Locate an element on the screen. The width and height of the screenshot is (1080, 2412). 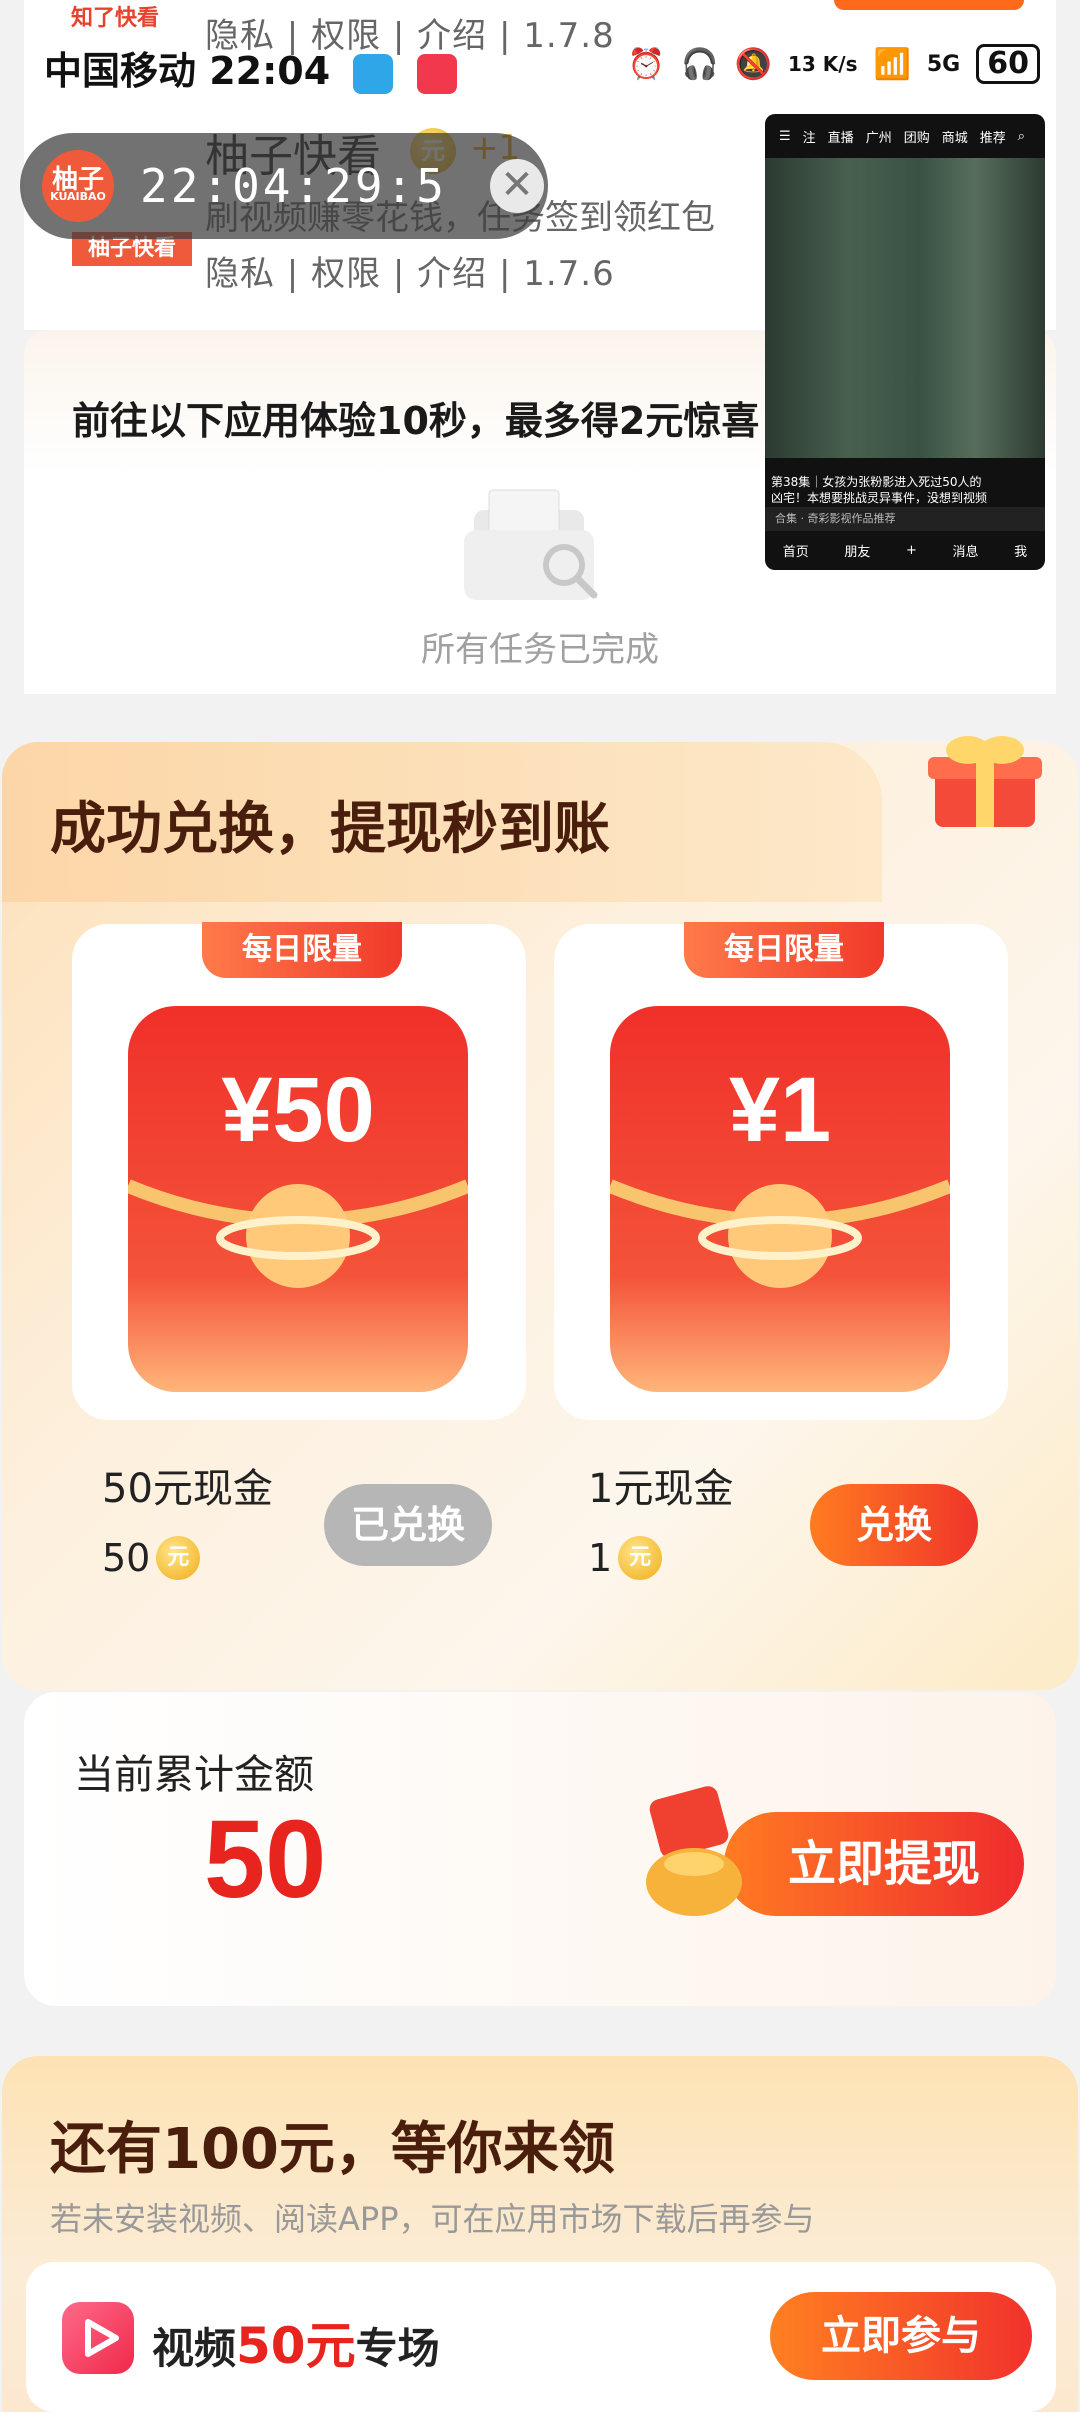
pip-search-icon: ⌕ is located at coordinates (1021, 136).